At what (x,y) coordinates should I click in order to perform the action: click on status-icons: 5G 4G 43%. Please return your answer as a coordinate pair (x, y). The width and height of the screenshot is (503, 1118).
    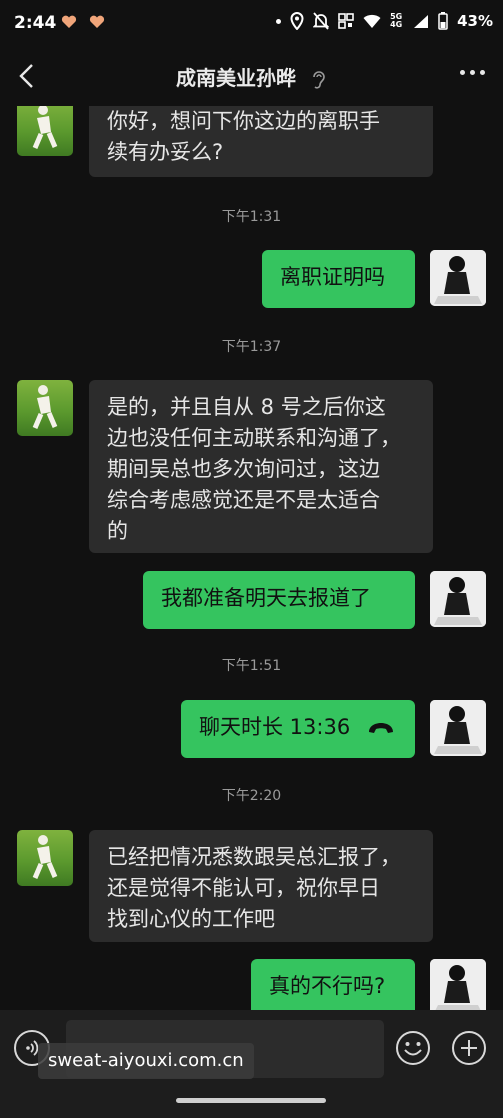
    Looking at the image, I should click on (384, 21).